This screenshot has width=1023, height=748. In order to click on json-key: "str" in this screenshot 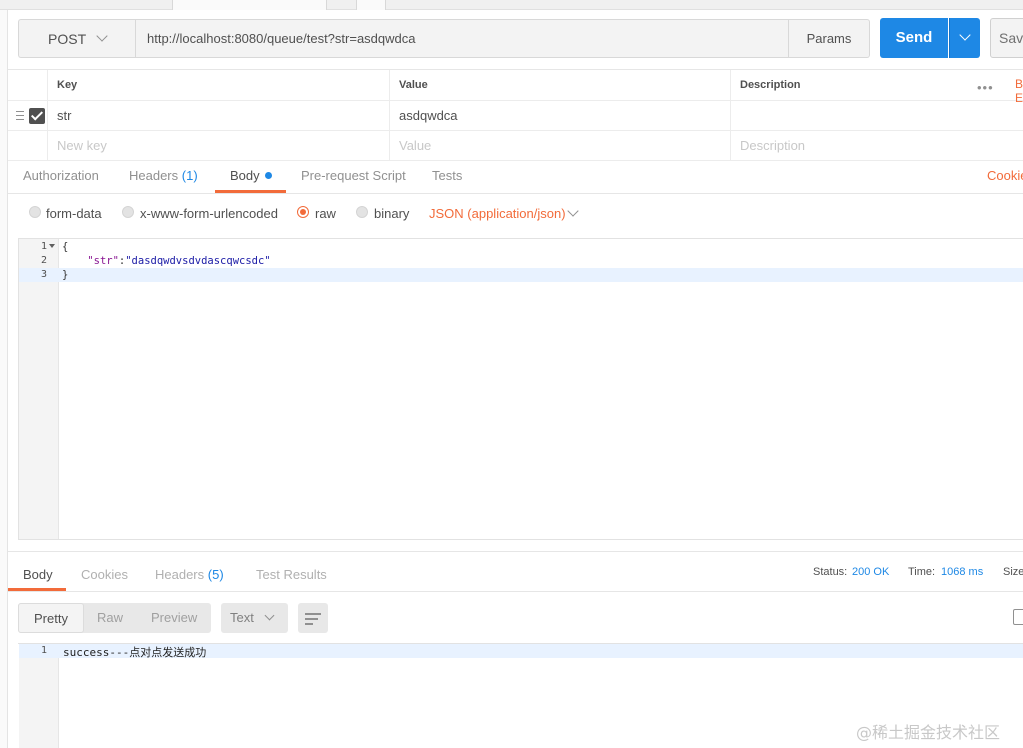, I will do `click(103, 261)`.